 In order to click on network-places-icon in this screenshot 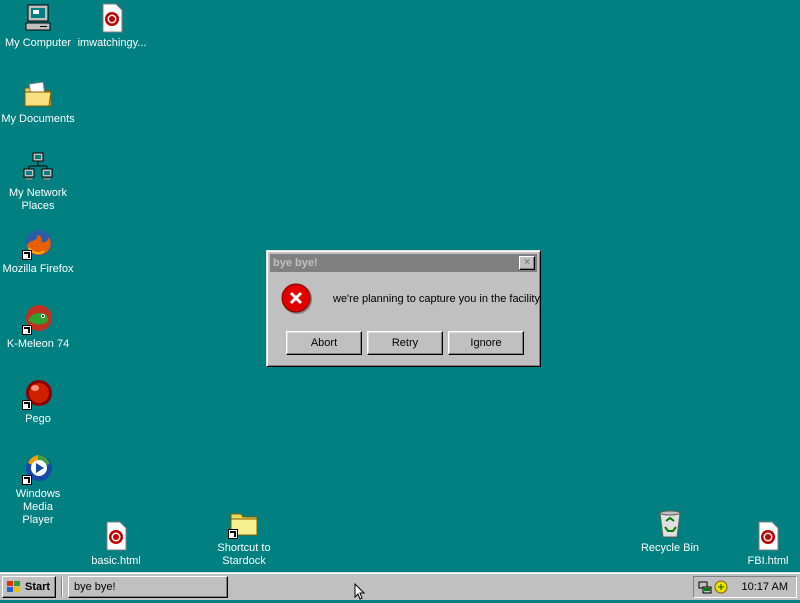, I will do `click(38, 168)`.